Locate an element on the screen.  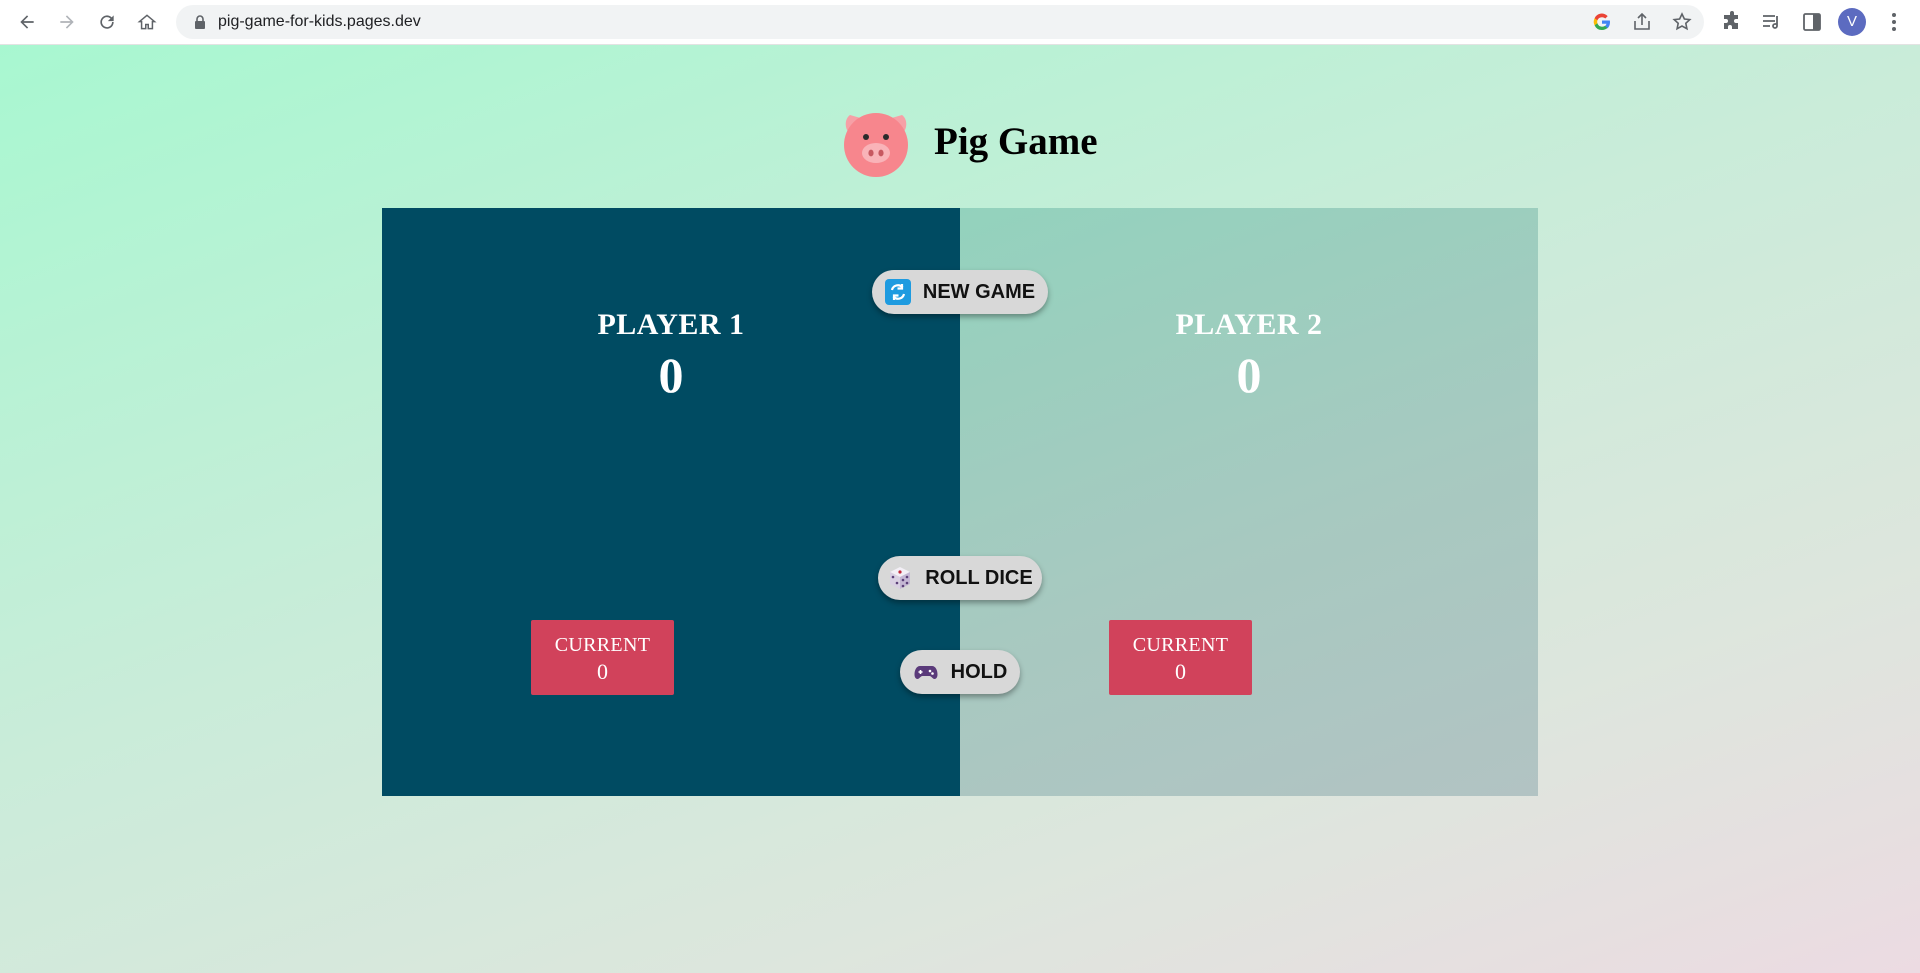
player-2-current-box: CURRENT 0 is located at coordinates (1180, 657).